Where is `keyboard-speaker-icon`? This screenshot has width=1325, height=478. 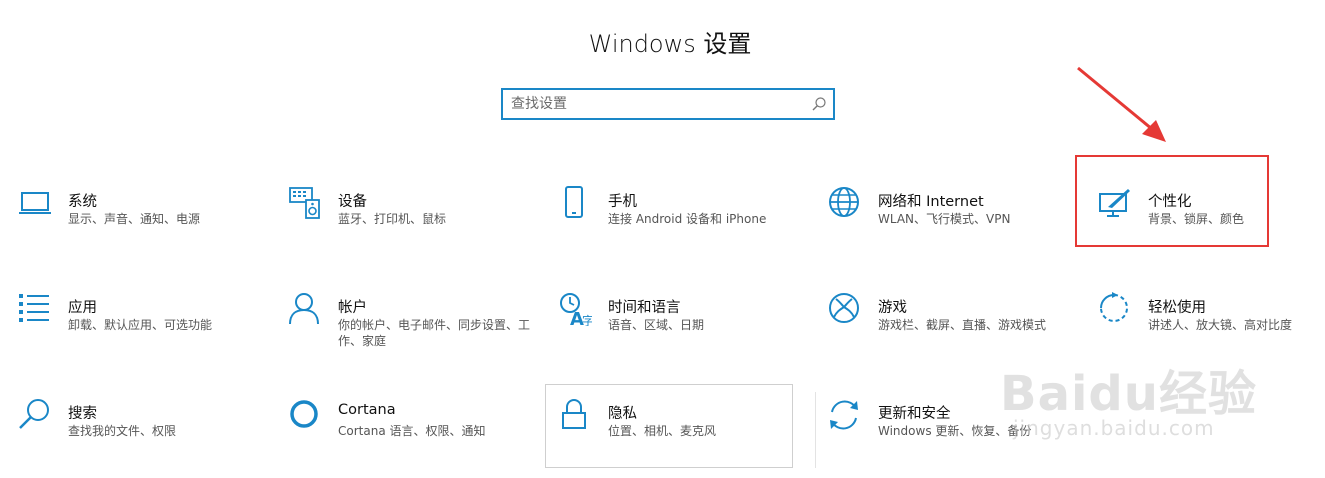 keyboard-speaker-icon is located at coordinates (305, 203).